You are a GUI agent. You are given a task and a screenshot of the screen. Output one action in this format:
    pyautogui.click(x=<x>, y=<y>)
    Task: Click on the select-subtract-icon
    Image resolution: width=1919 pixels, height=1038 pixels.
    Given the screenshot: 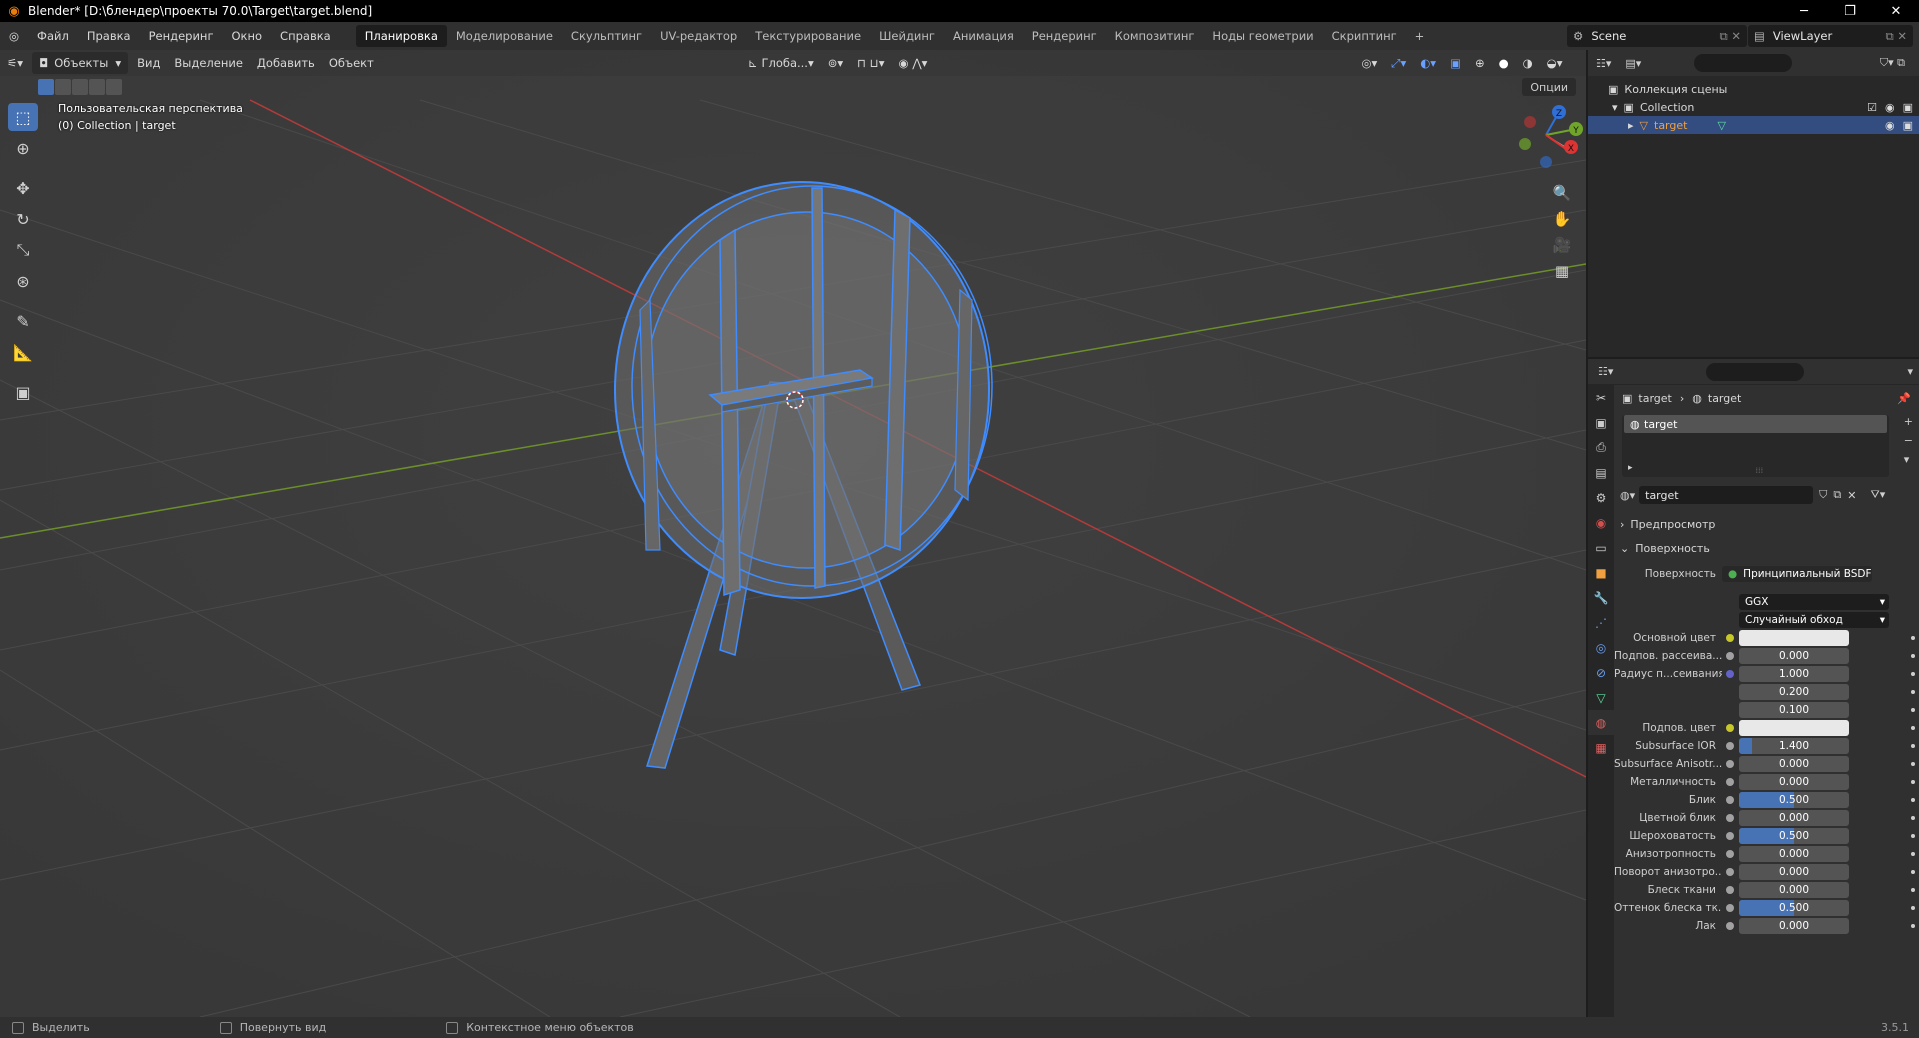 What is the action you would take?
    pyautogui.click(x=80, y=87)
    